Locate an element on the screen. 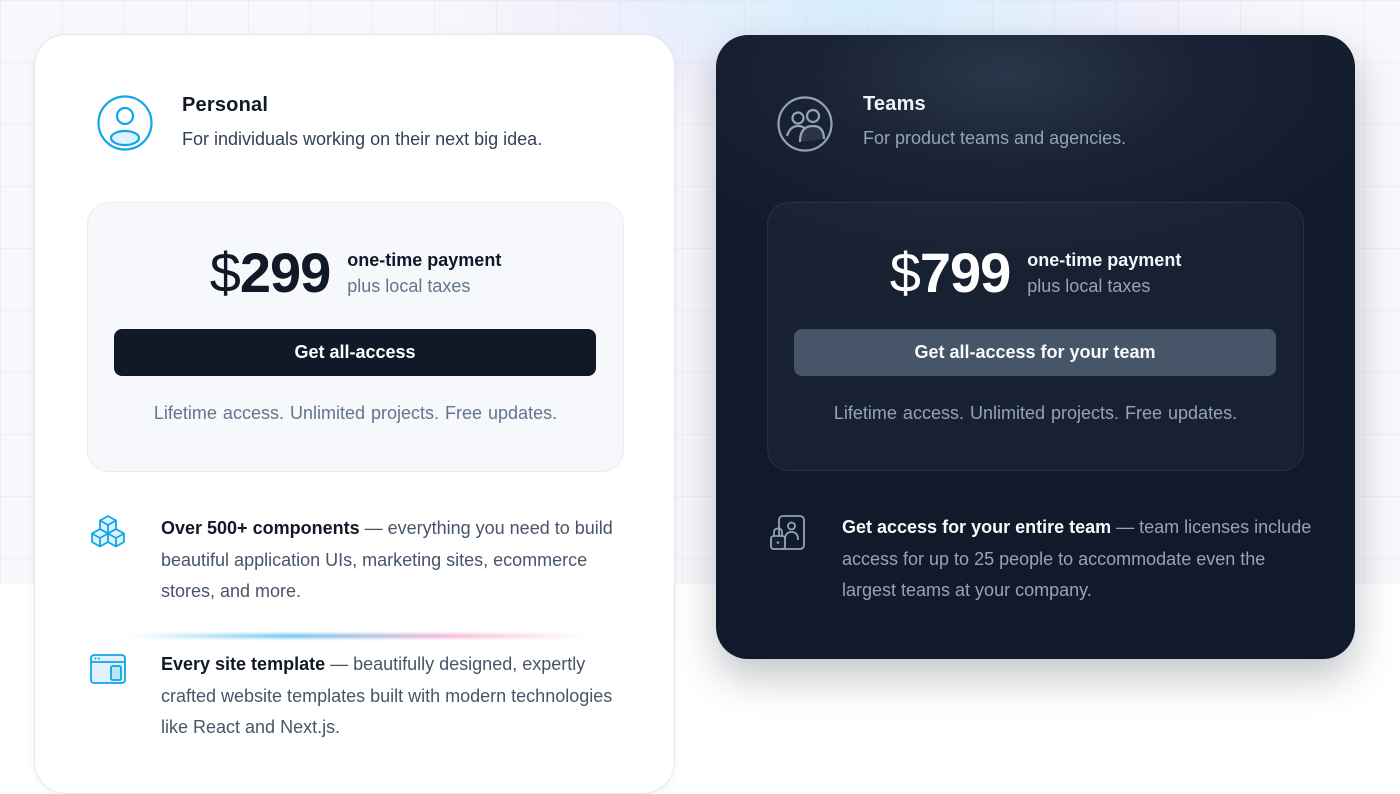 The width and height of the screenshot is (1400, 794). plan-title: Personal is located at coordinates (225, 105).